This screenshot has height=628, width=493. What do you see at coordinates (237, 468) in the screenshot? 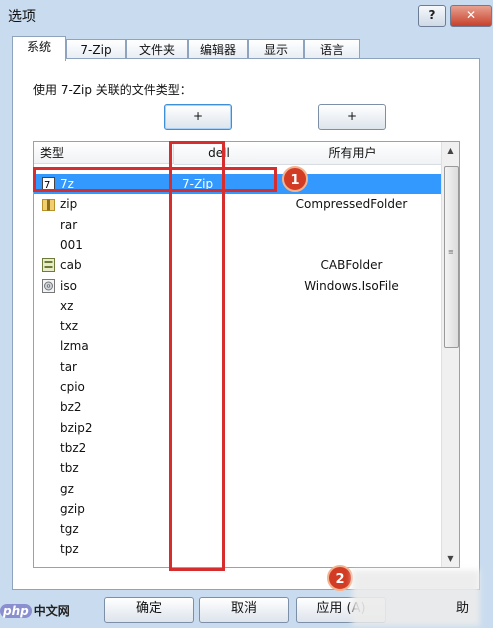
I see `list-item-tbz: tbz` at bounding box center [237, 468].